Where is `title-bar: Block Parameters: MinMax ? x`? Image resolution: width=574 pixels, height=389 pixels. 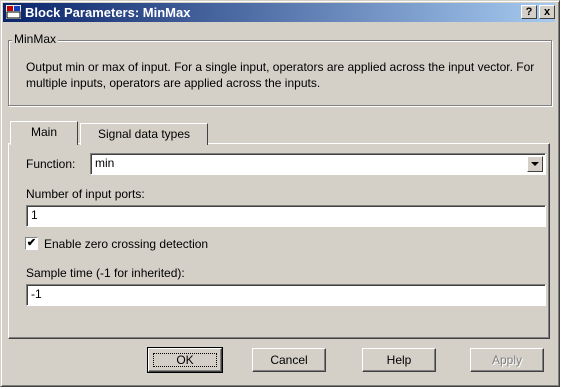 title-bar: Block Parameters: MinMax ? x is located at coordinates (279, 12).